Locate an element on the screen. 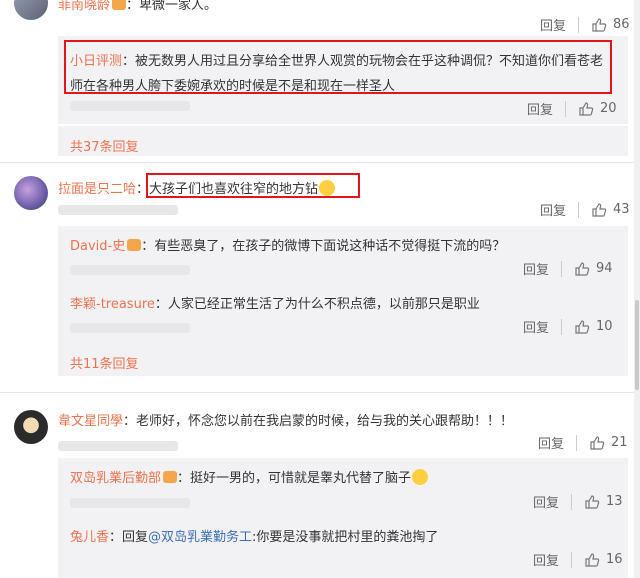 This screenshot has width=640, height=578. reply-text: :你要是没事就把村里的粪池掏了 is located at coordinates (345, 537).